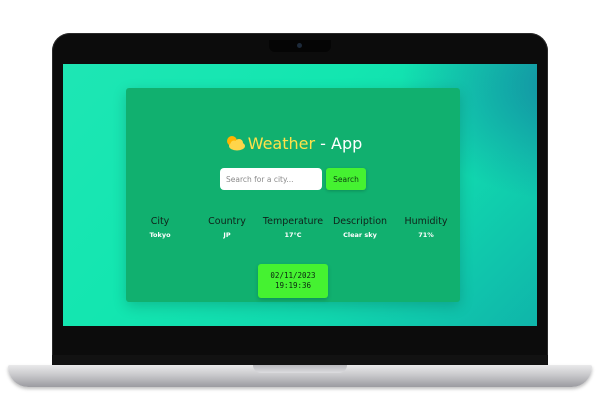 This screenshot has width=600, height=400. Describe the element at coordinates (293, 275) in the screenshot. I see `date-text: 02/11/2023` at that location.